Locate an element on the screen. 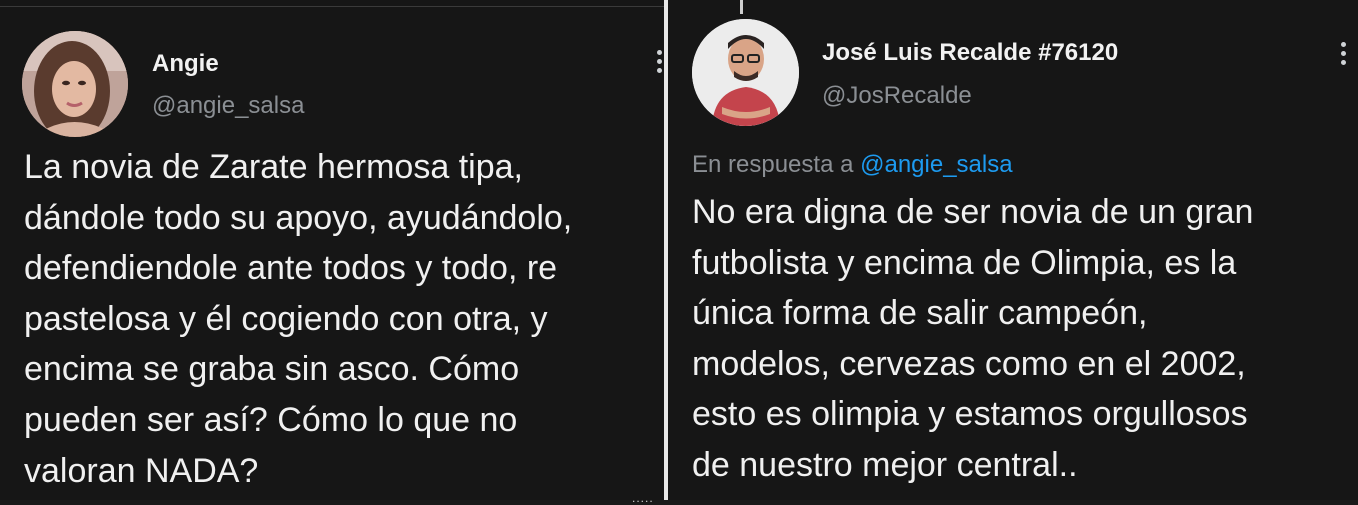  reply-context: En respuesta a @angie_salsa is located at coordinates (852, 165).